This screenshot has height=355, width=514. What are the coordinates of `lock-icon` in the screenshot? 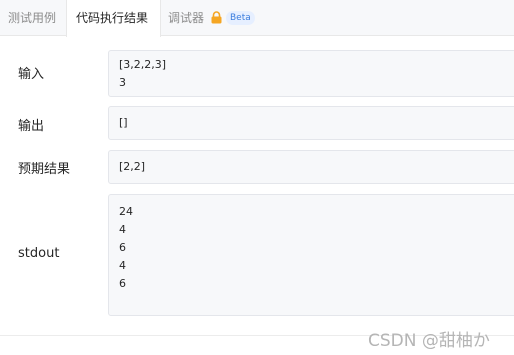 It's located at (216, 17).